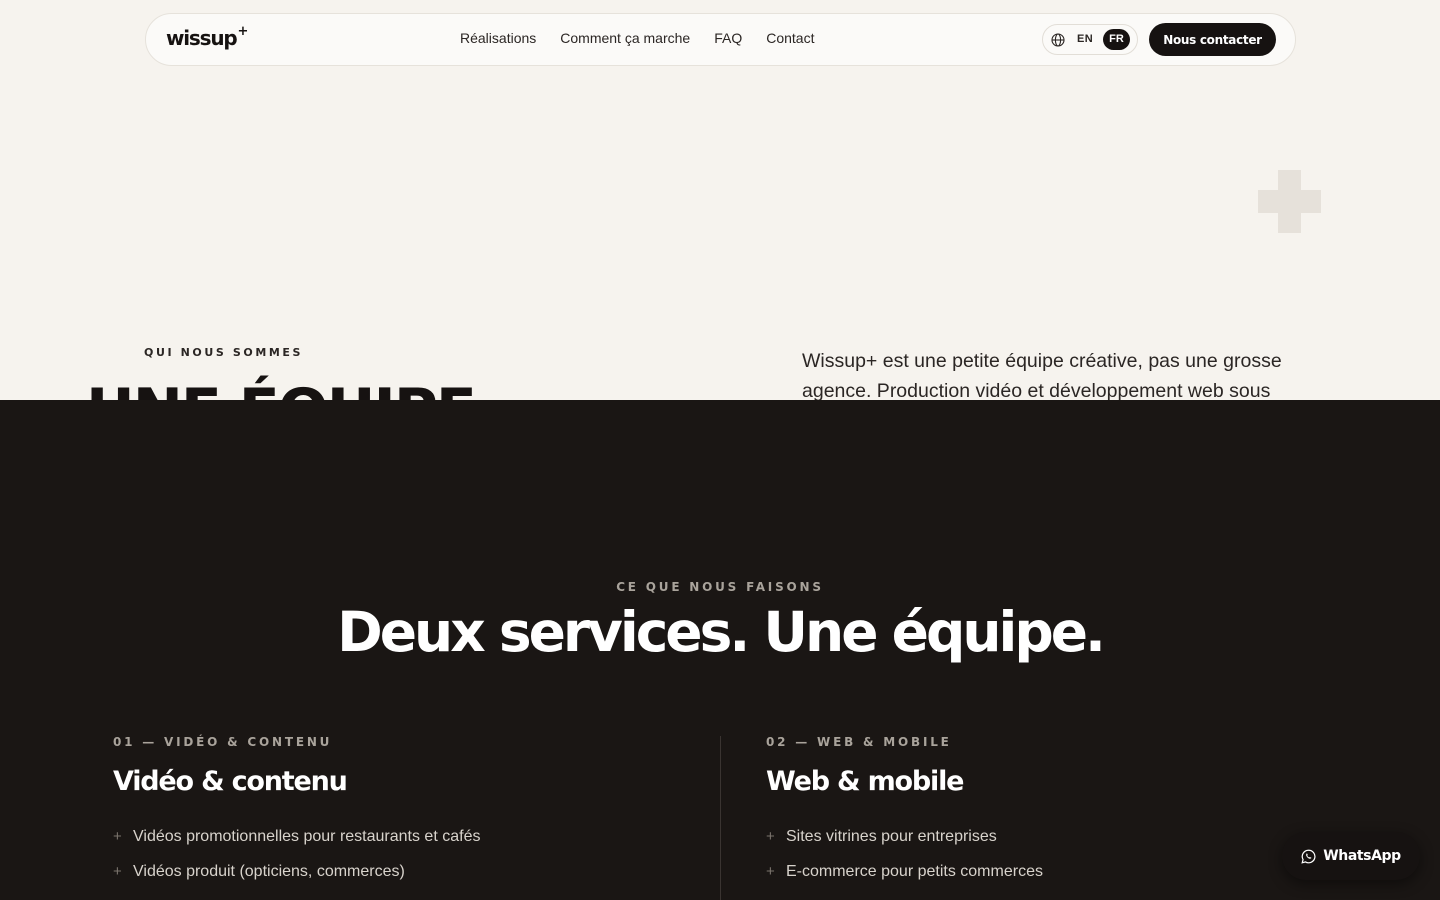 This screenshot has width=1440, height=900. Describe the element at coordinates (202, 38) in the screenshot. I see `logo-text: wissup` at that location.